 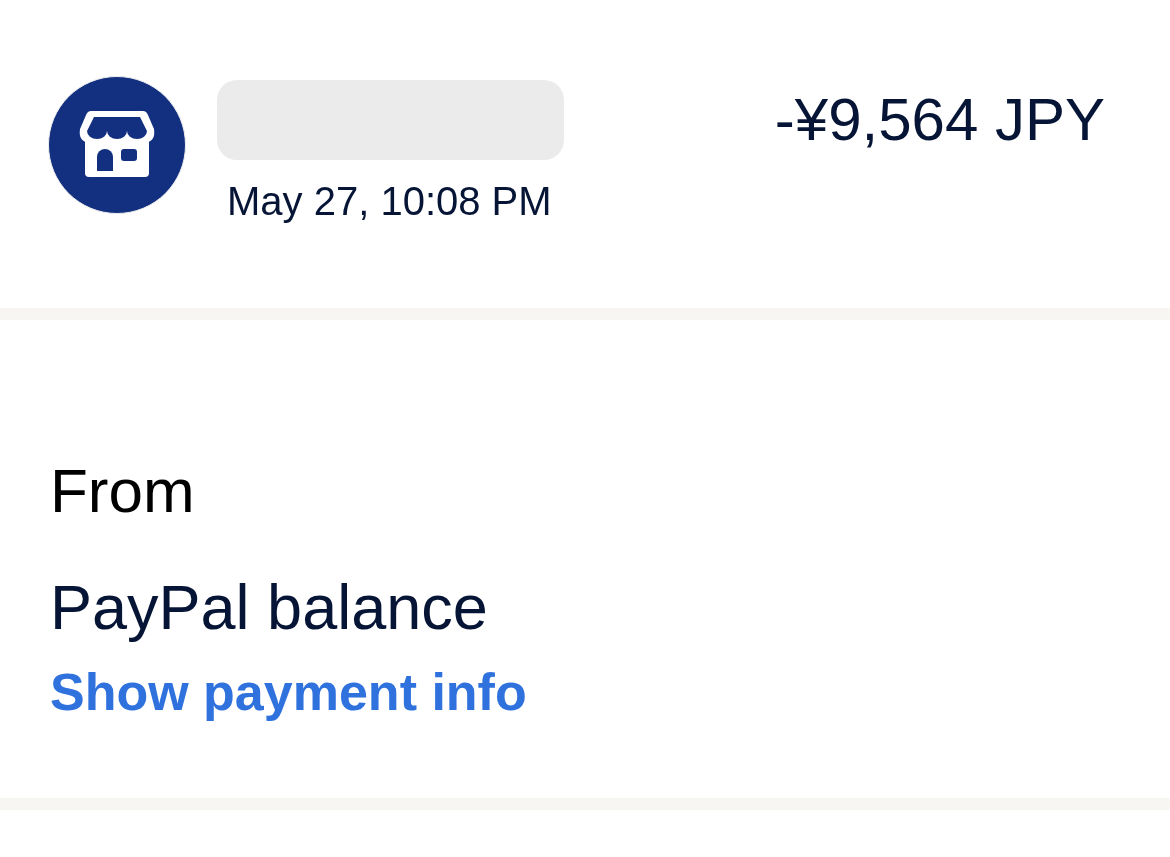 I want to click on section-label: From, so click(x=122, y=491).